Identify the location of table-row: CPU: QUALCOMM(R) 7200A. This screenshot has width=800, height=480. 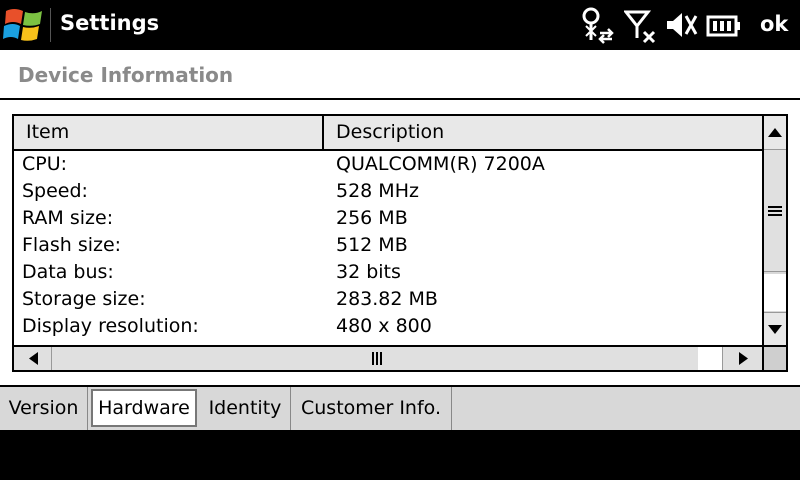
(388, 164).